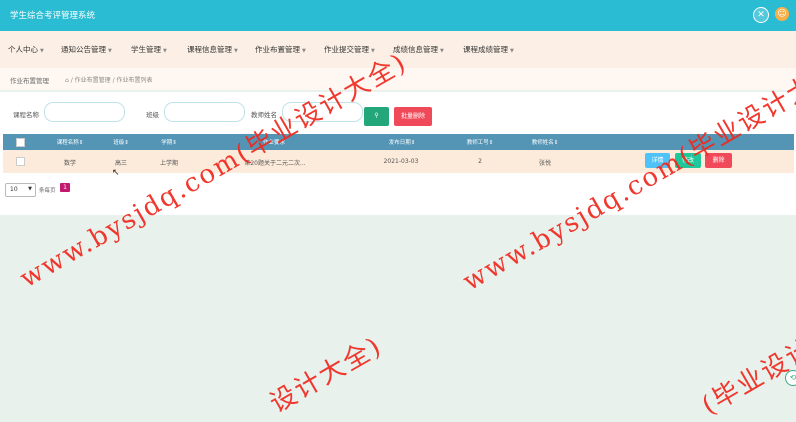 The width and height of the screenshot is (796, 422). I want to click on column-header-term: 学期⇕, so click(169, 142).